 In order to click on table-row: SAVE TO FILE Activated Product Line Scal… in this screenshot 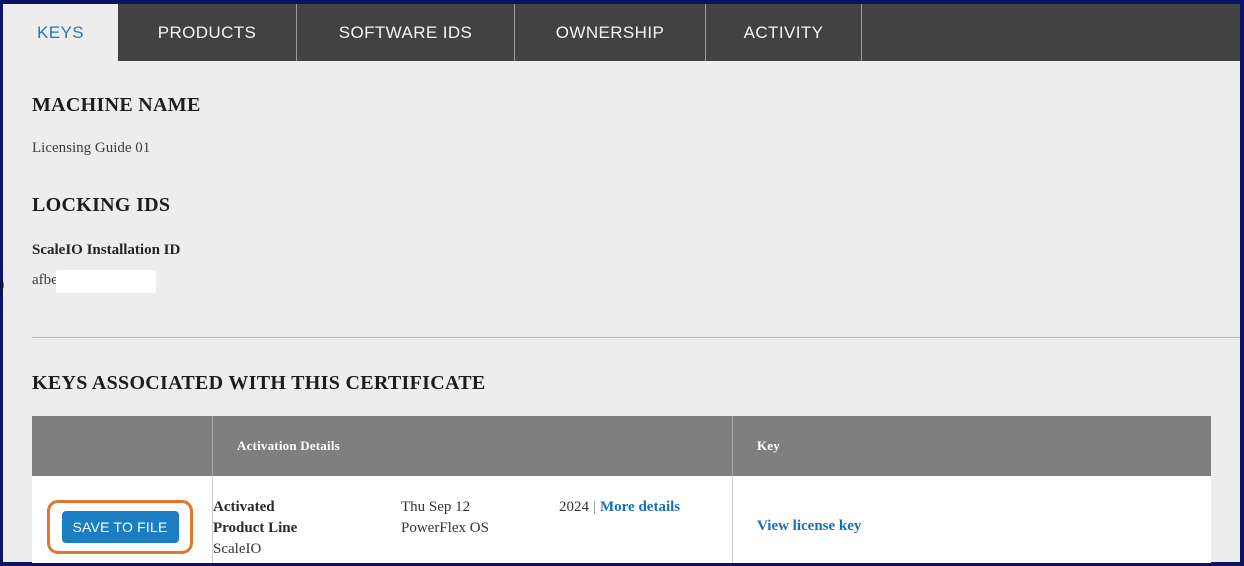, I will do `click(621, 519)`.